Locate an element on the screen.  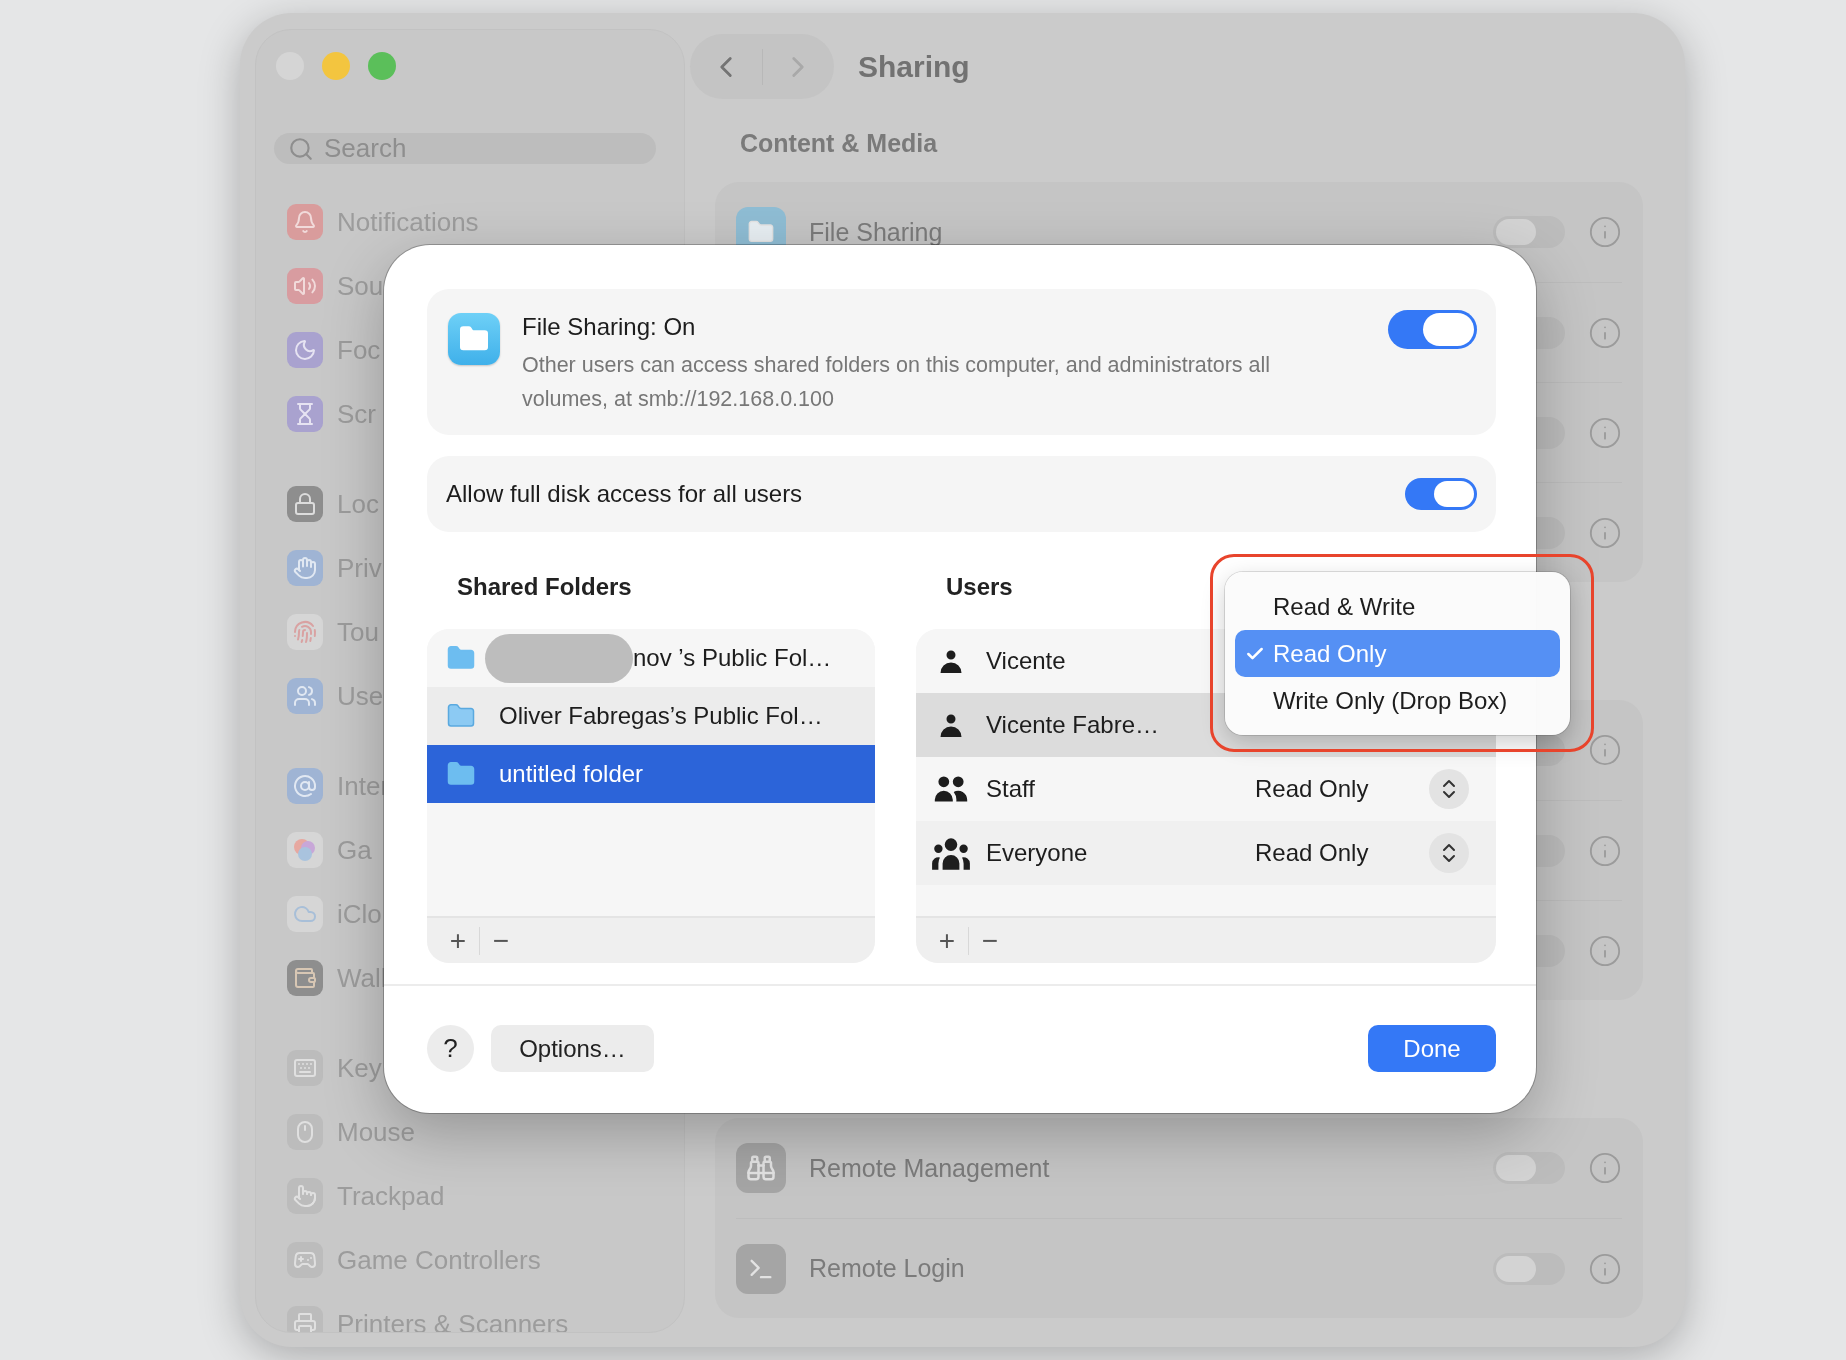
minimize-button is located at coordinates (336, 66).